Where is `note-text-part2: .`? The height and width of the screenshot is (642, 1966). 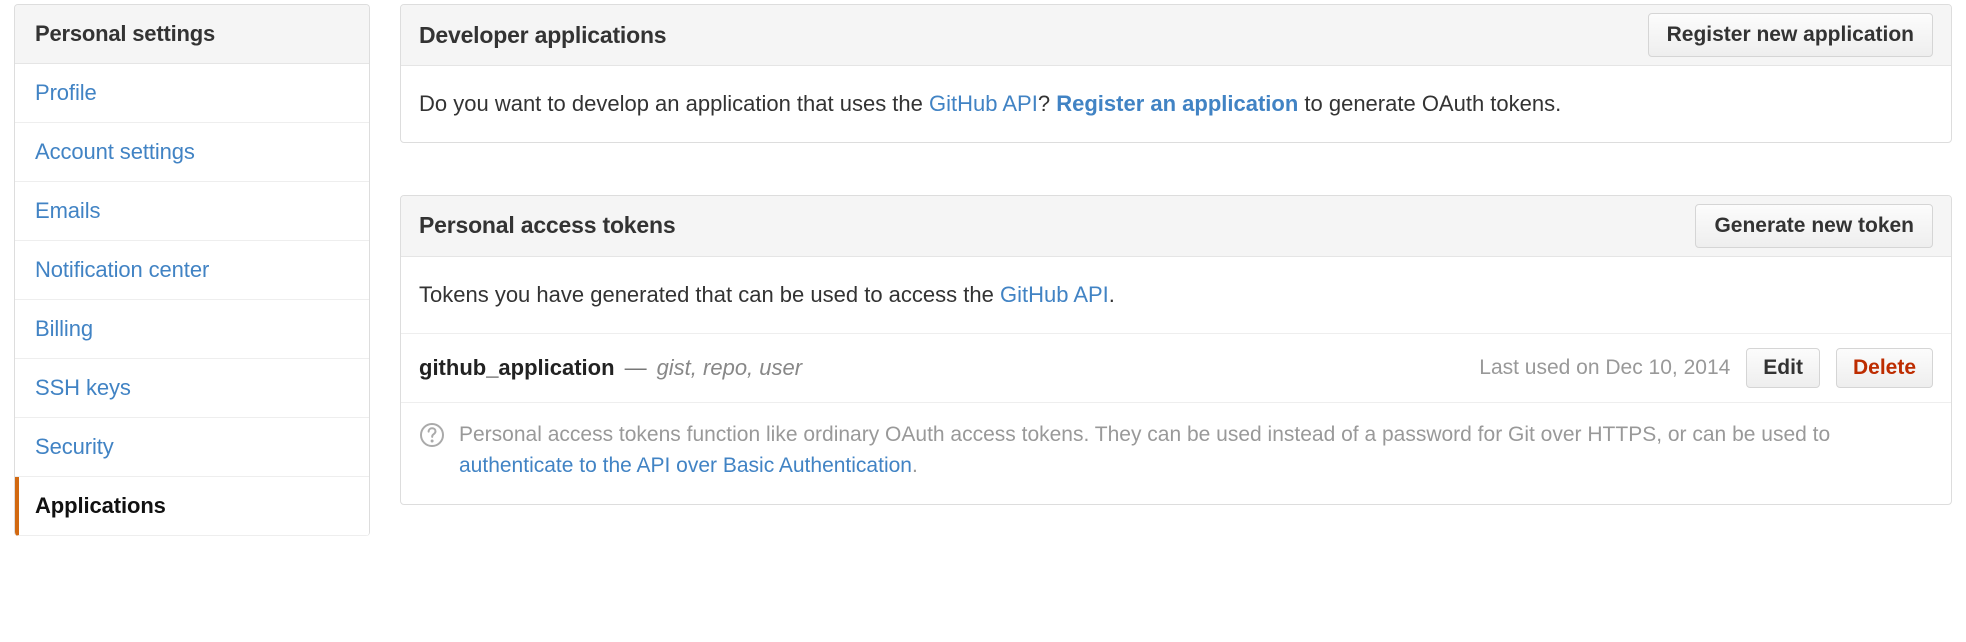 note-text-part2: . is located at coordinates (914, 466).